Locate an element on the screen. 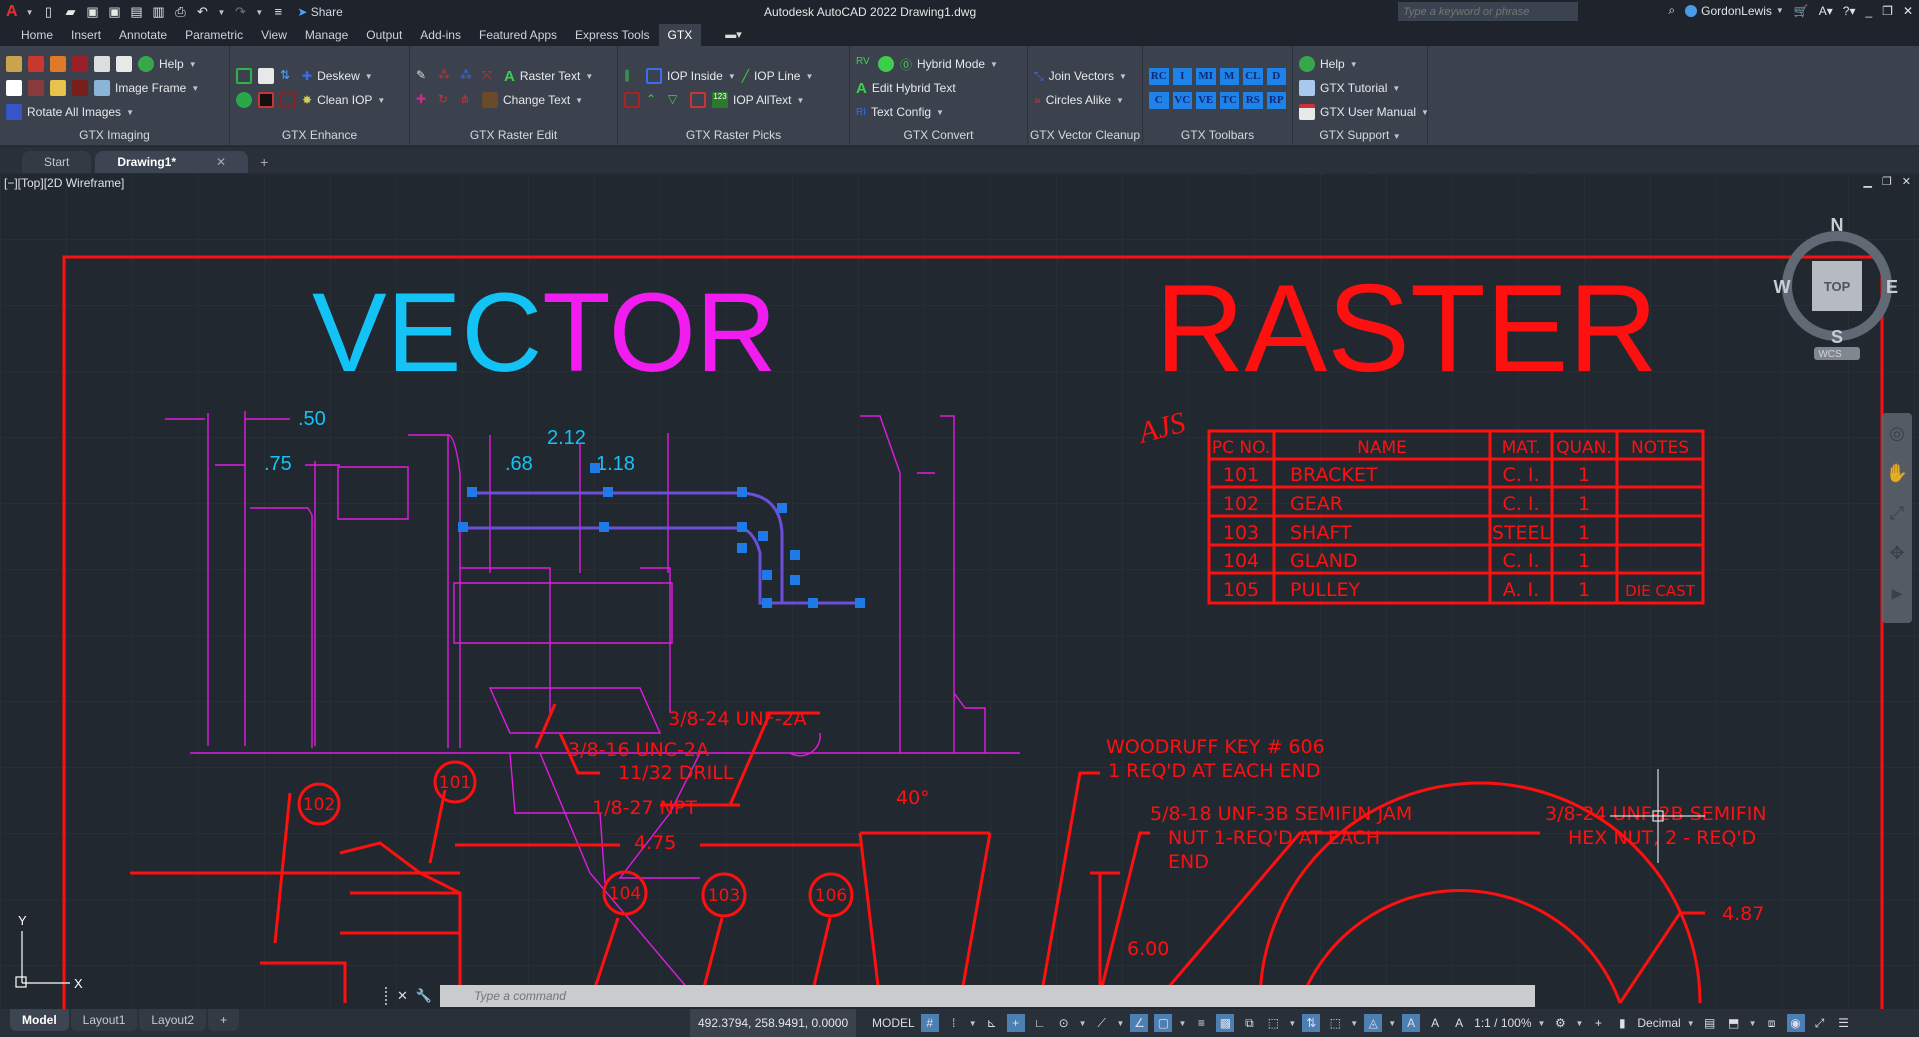 The height and width of the screenshot is (1037, 1919). raster-move-icon: ⁂ is located at coordinates (468, 76).